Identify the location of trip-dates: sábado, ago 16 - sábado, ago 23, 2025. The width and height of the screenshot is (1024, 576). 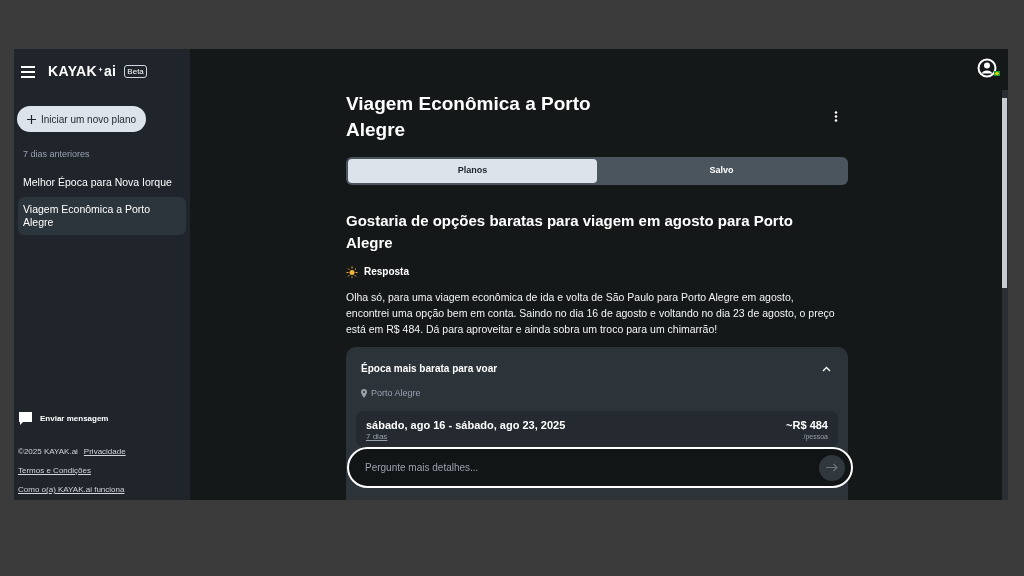
(466, 425).